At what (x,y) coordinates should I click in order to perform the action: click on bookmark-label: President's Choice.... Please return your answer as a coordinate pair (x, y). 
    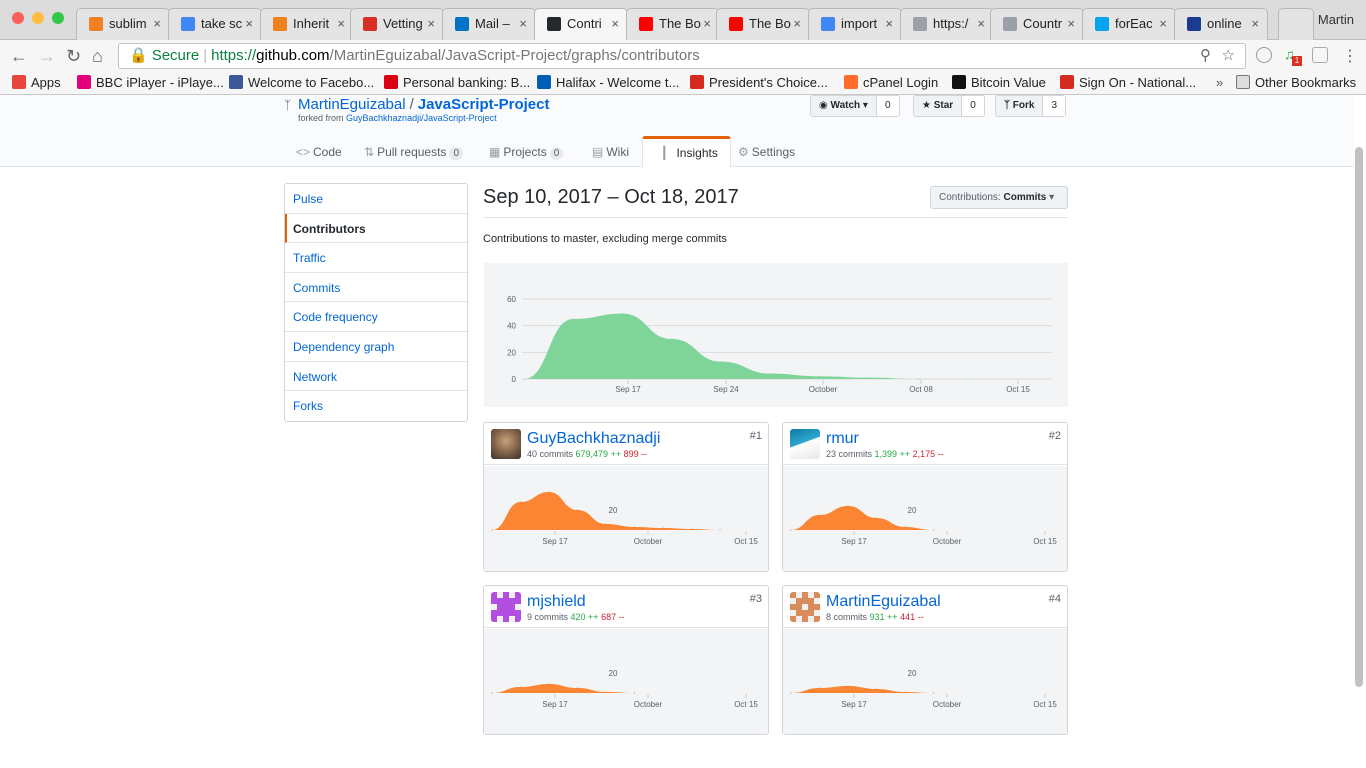
    Looking at the image, I should click on (768, 82).